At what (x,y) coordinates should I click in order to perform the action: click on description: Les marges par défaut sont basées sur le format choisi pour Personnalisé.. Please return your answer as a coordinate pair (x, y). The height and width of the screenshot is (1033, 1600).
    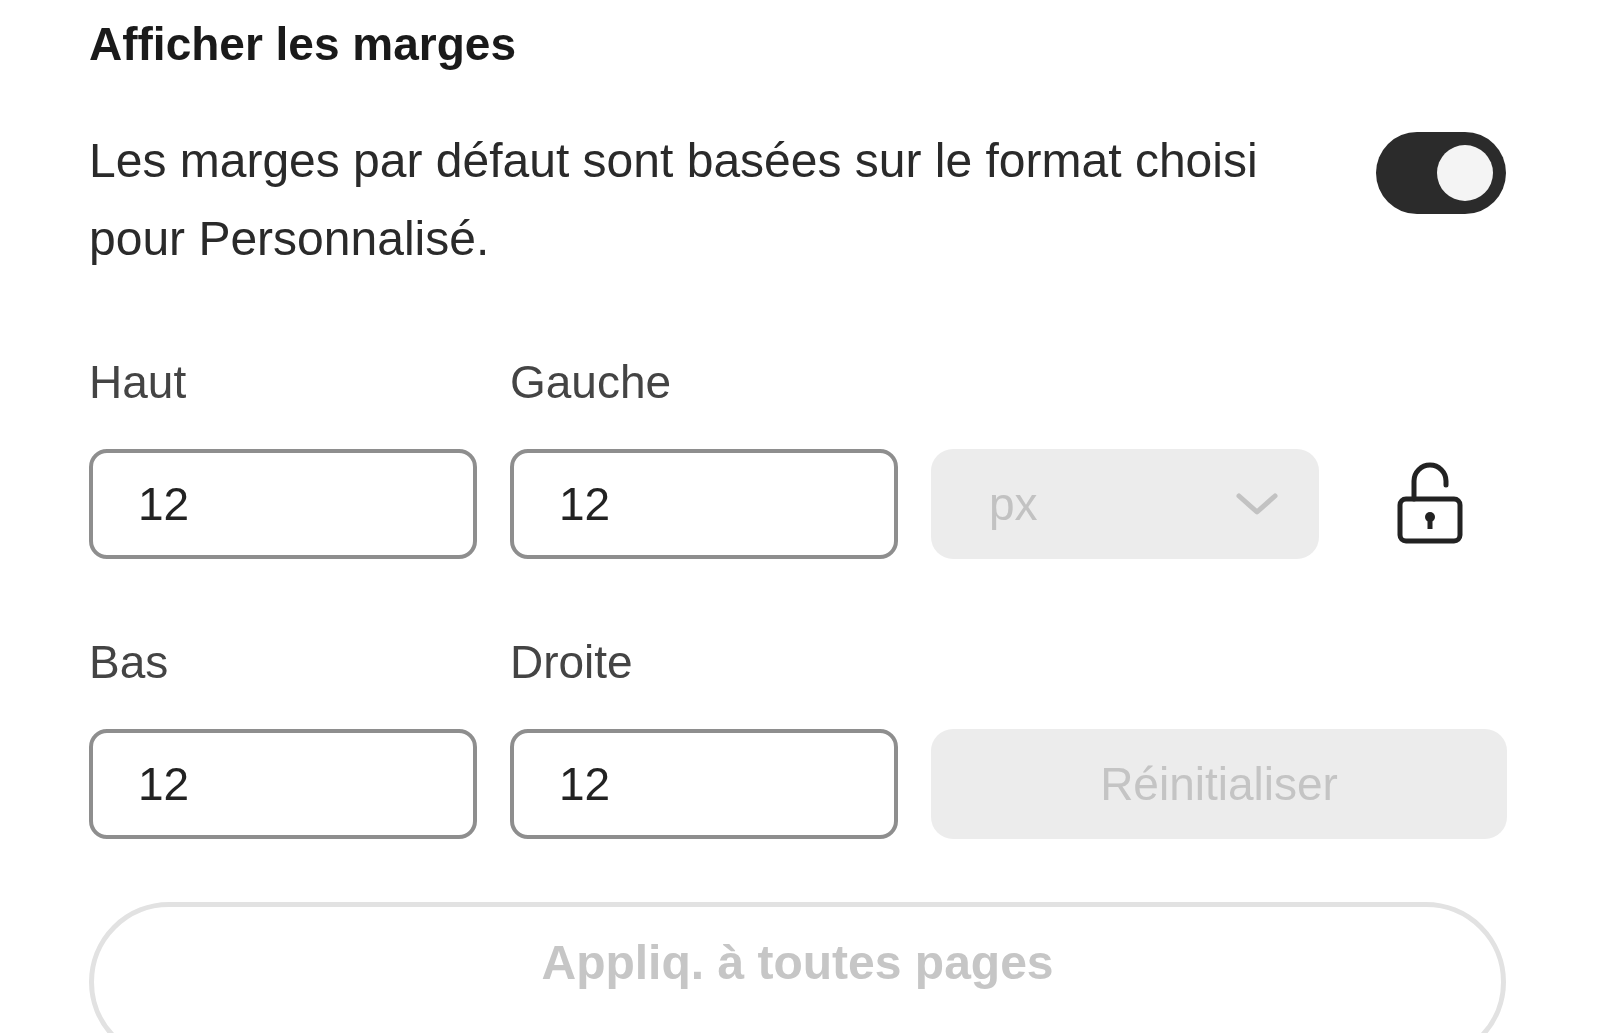
    Looking at the image, I should click on (674, 200).